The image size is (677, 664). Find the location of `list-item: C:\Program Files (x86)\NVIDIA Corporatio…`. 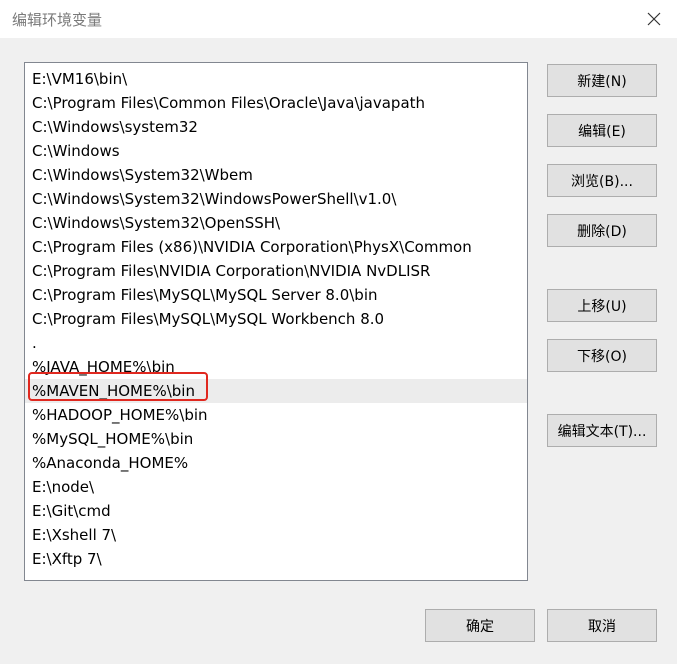

list-item: C:\Program Files (x86)\NVIDIA Corporatio… is located at coordinates (276, 247).